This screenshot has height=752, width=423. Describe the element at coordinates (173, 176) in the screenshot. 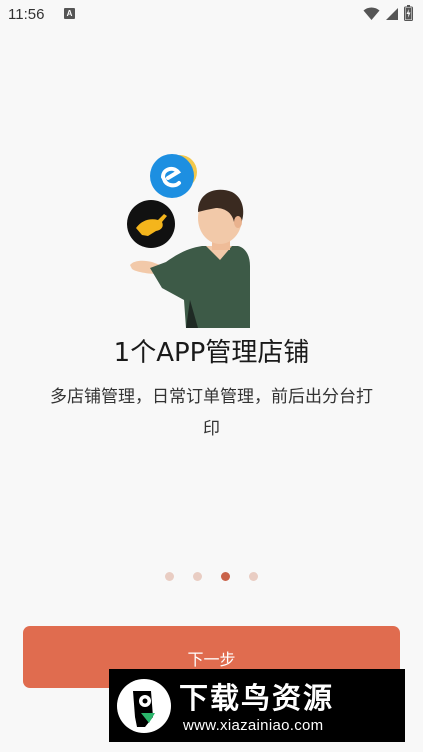

I see `eleme-logo-icon` at that location.